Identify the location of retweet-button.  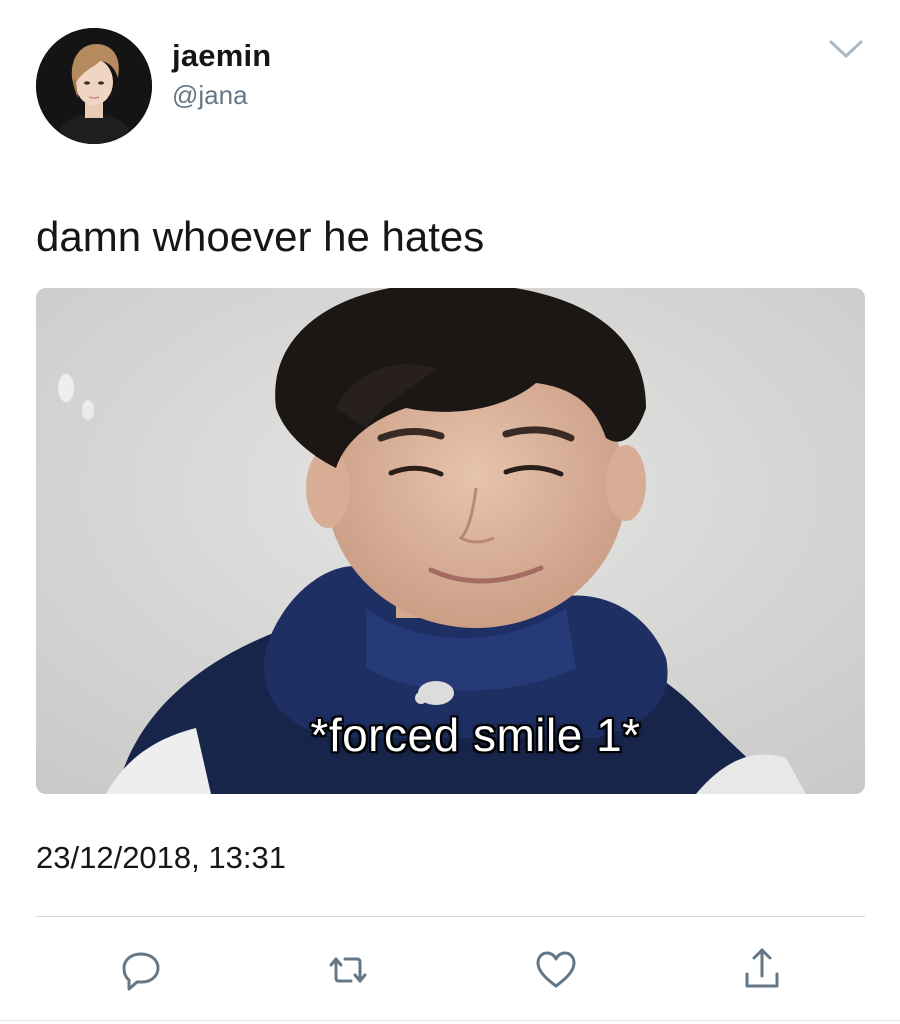
(348, 970).